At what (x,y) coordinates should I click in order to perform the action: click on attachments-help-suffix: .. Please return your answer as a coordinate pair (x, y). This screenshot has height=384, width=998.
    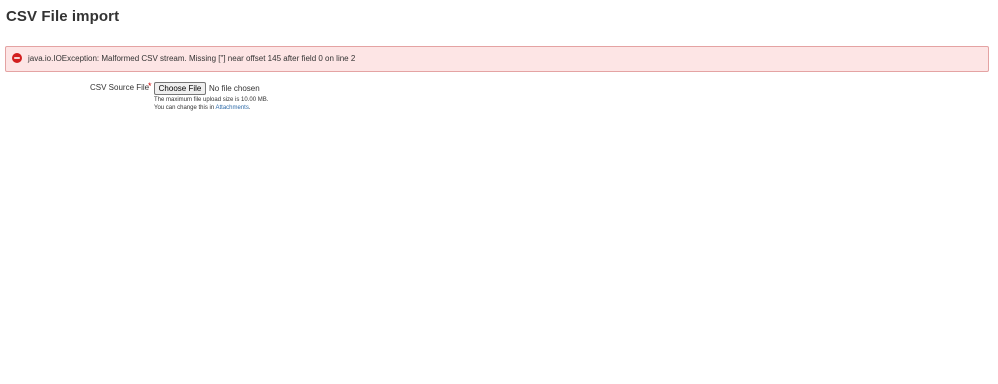
    Looking at the image, I should click on (249, 108).